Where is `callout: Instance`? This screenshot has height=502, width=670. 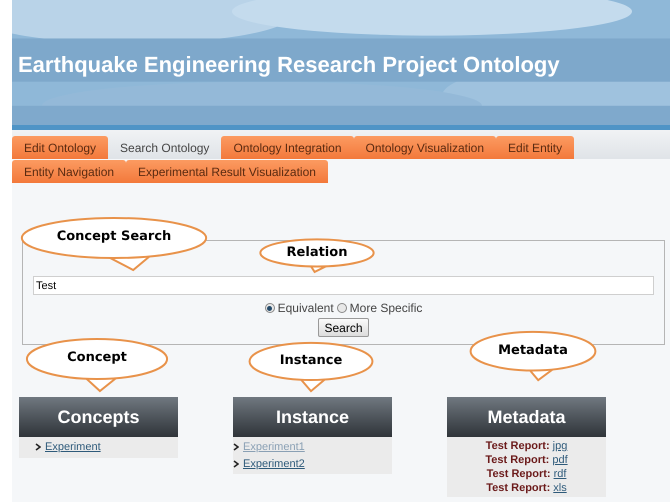 callout: Instance is located at coordinates (311, 367).